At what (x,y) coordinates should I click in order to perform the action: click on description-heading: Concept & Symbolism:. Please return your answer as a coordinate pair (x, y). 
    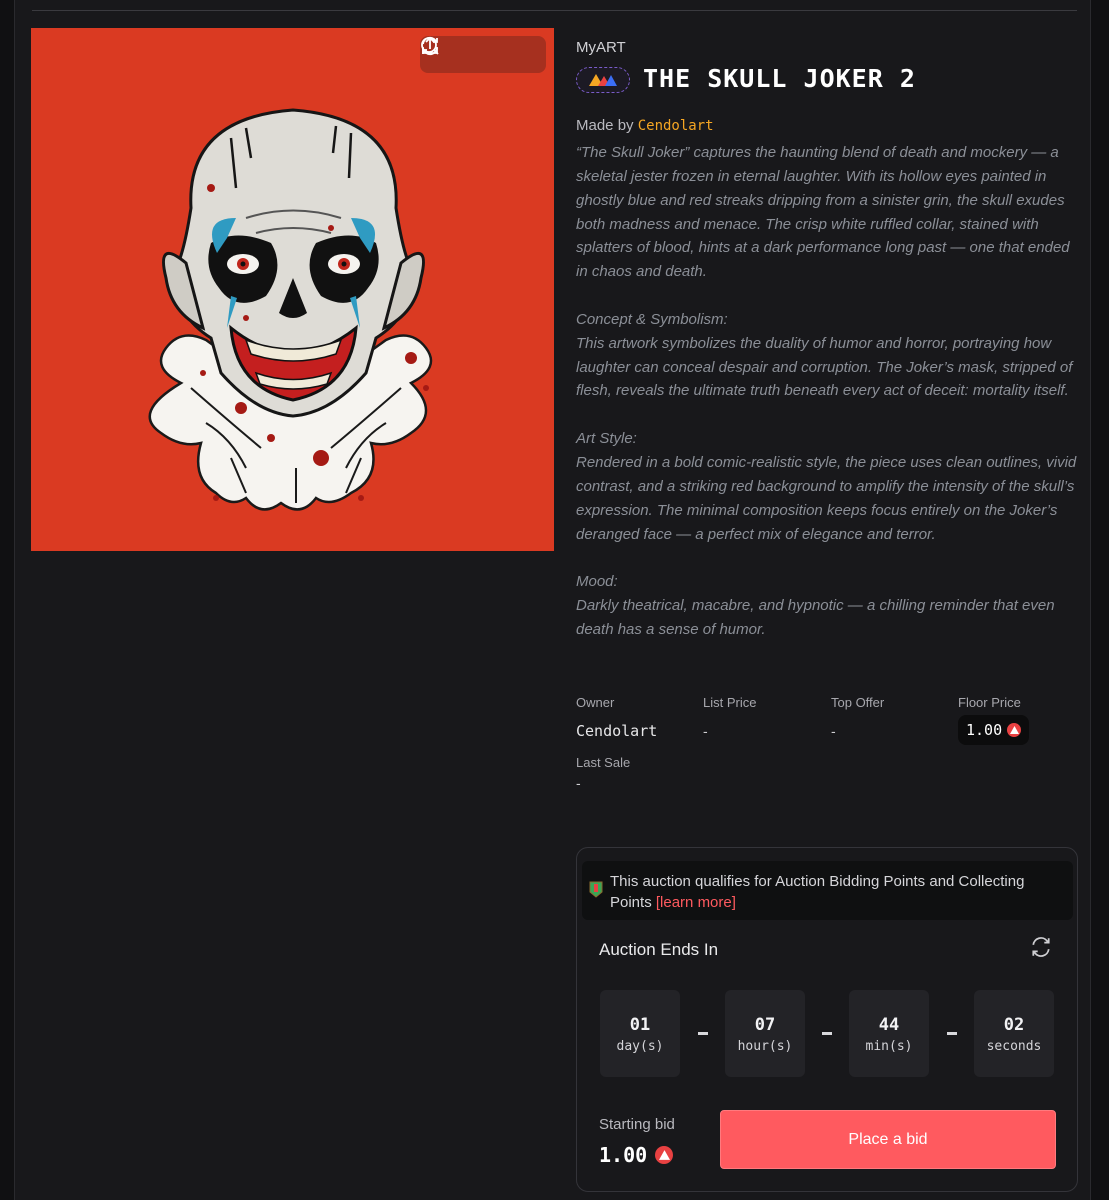
    Looking at the image, I should click on (652, 319).